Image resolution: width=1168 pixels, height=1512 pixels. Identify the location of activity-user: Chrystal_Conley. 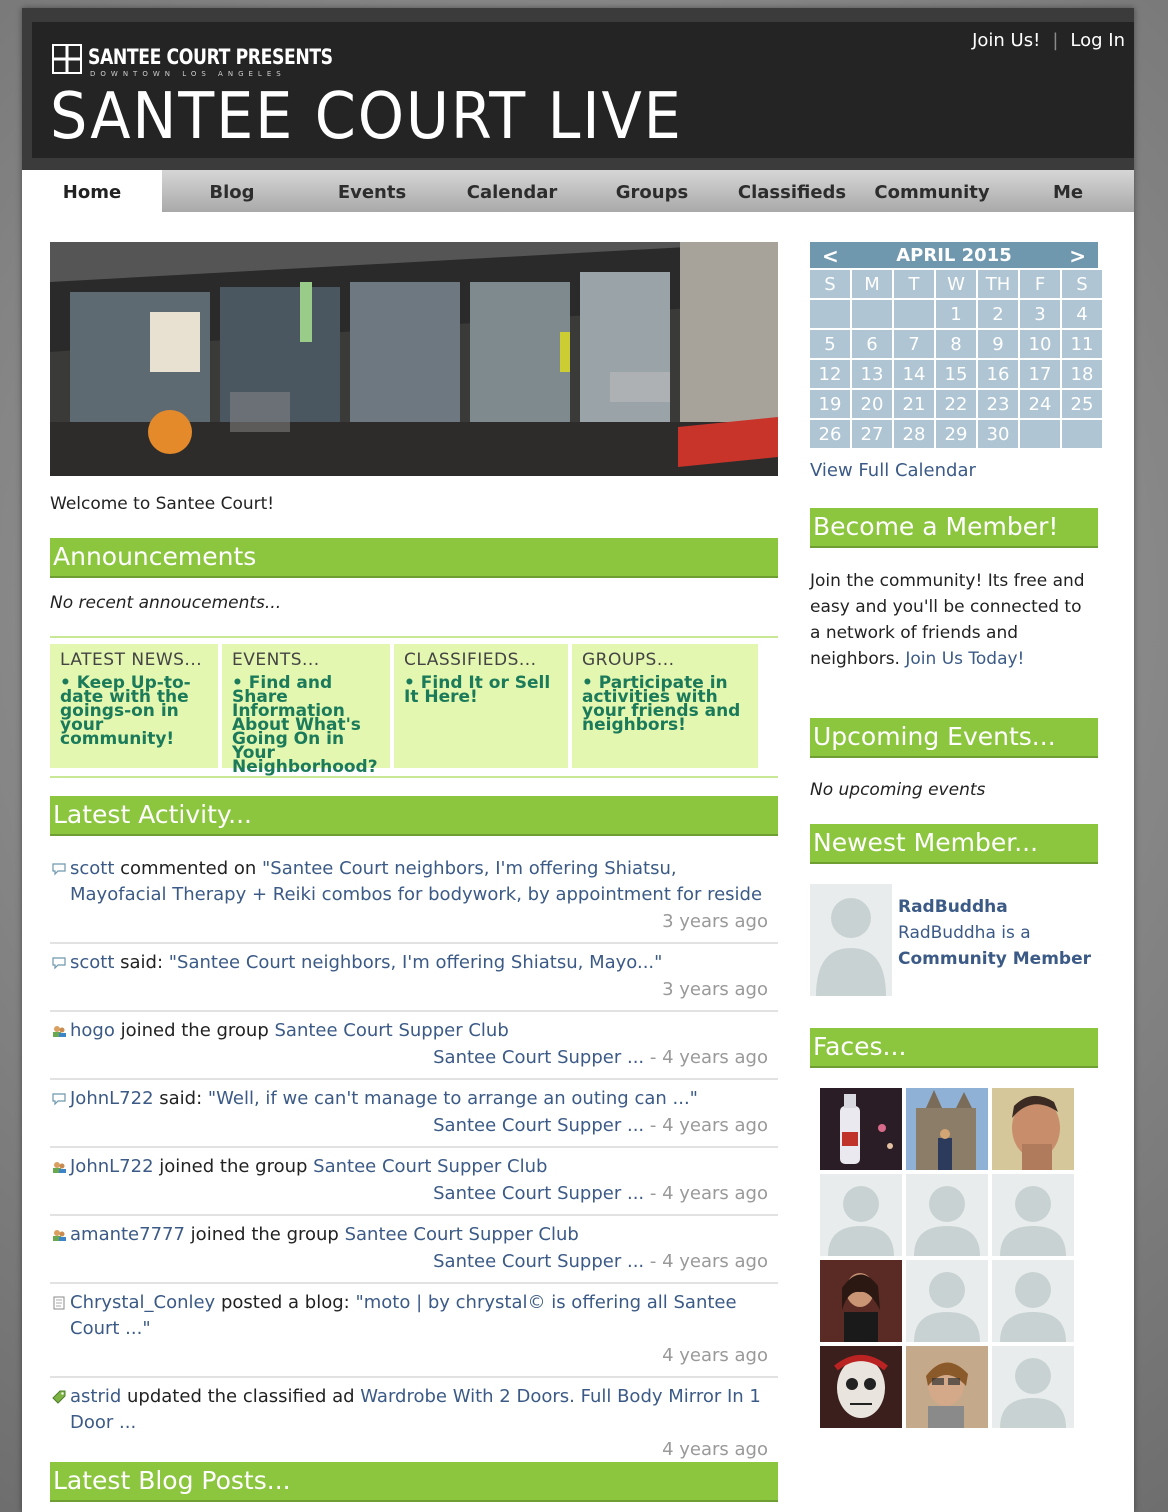
(142, 1302).